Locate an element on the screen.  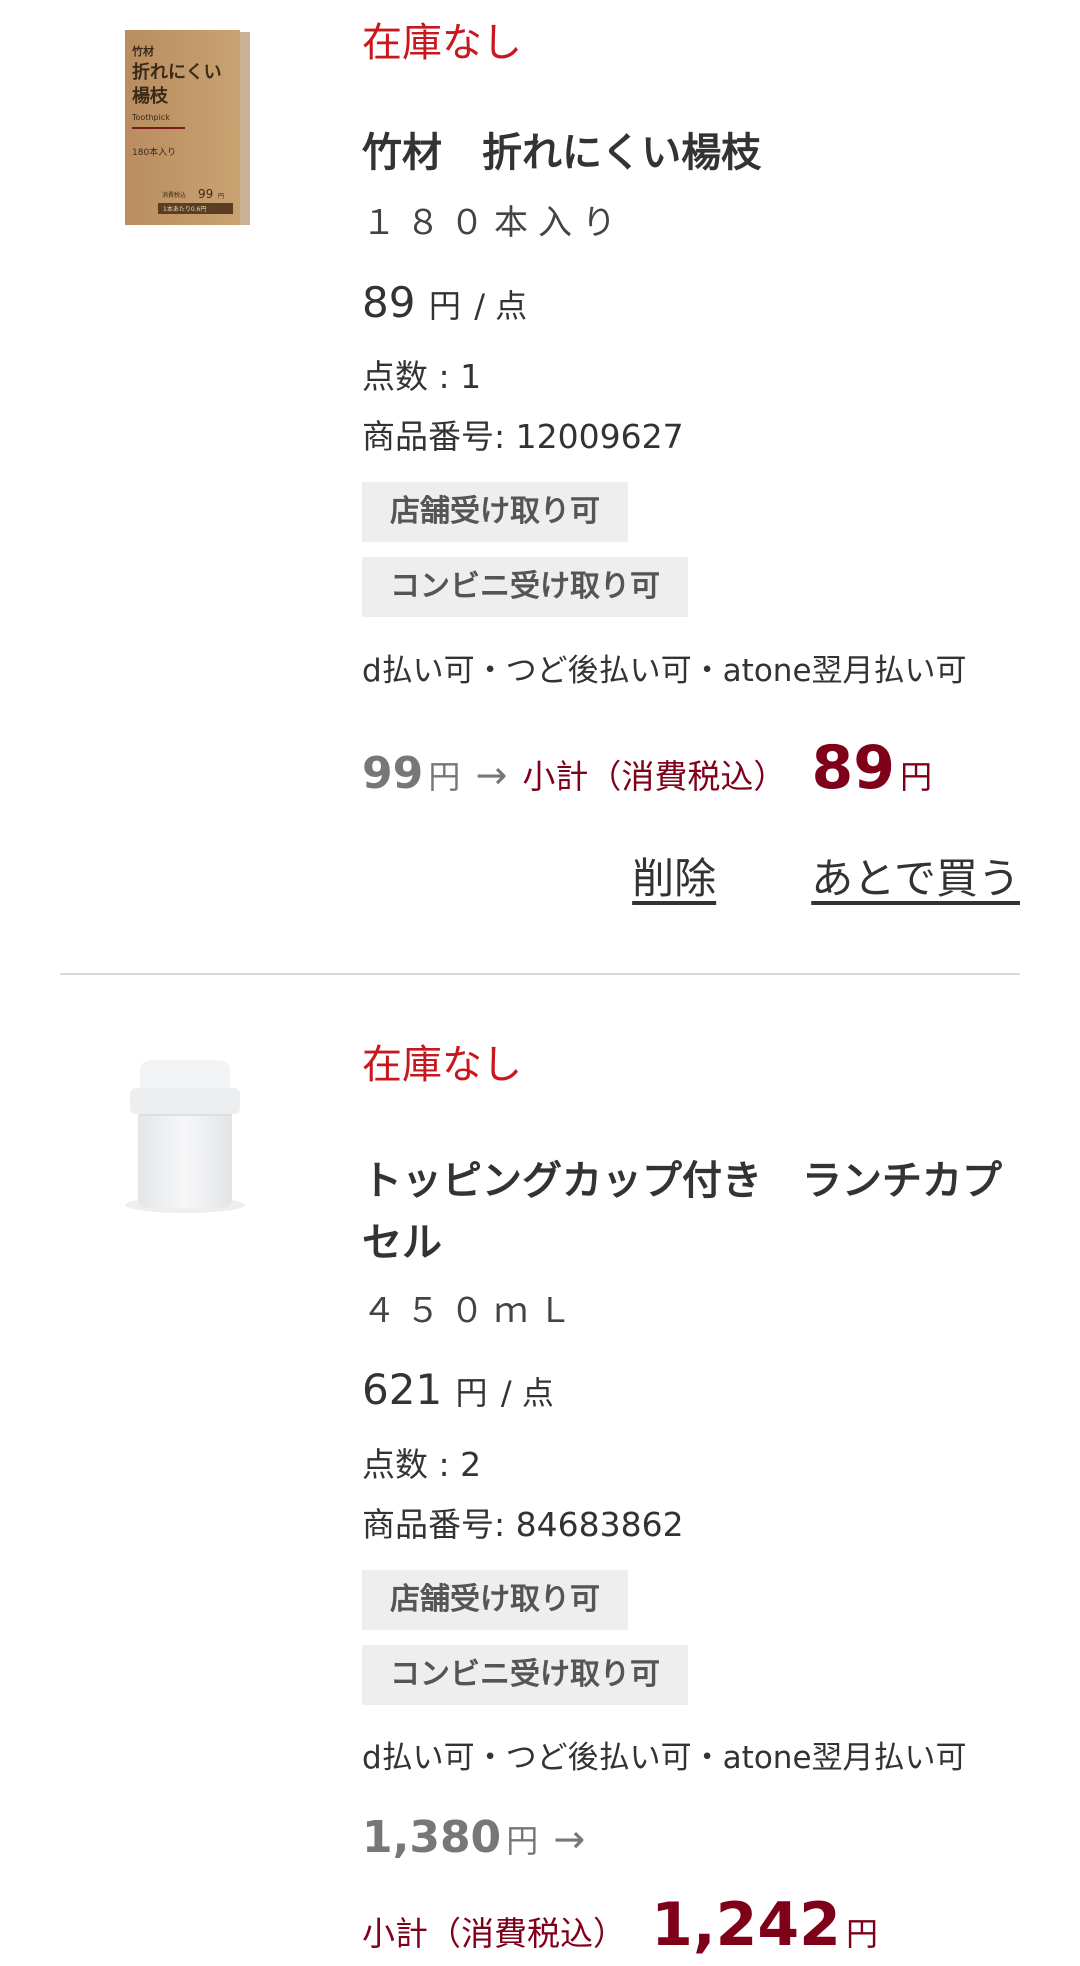
price-summary: 99 円 → 小計（消費税込） 89 円 is located at coordinates (647, 768).